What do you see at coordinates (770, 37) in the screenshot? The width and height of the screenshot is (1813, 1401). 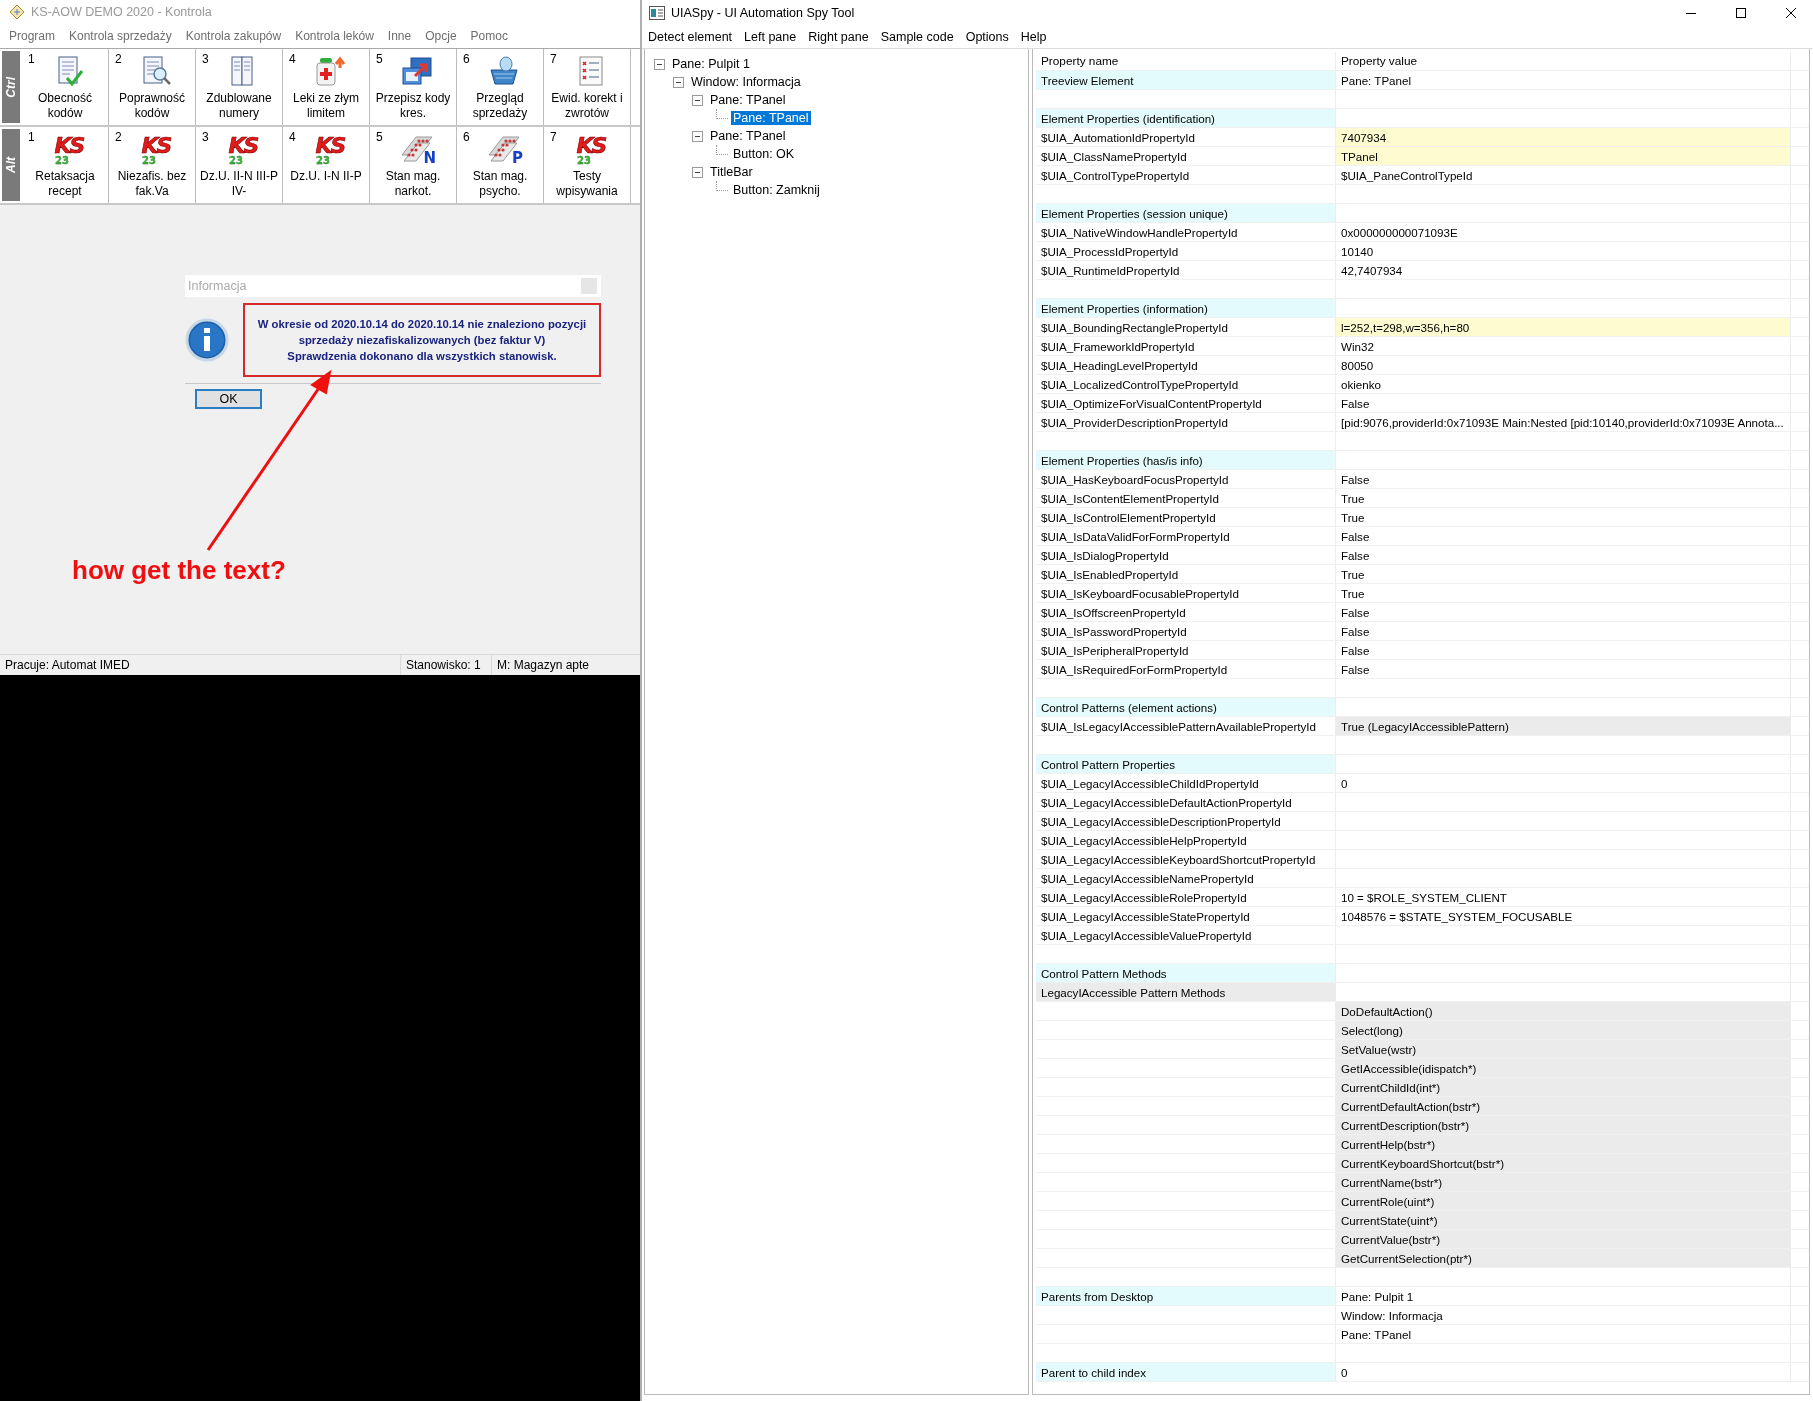 I see `menu-item: Left pane` at bounding box center [770, 37].